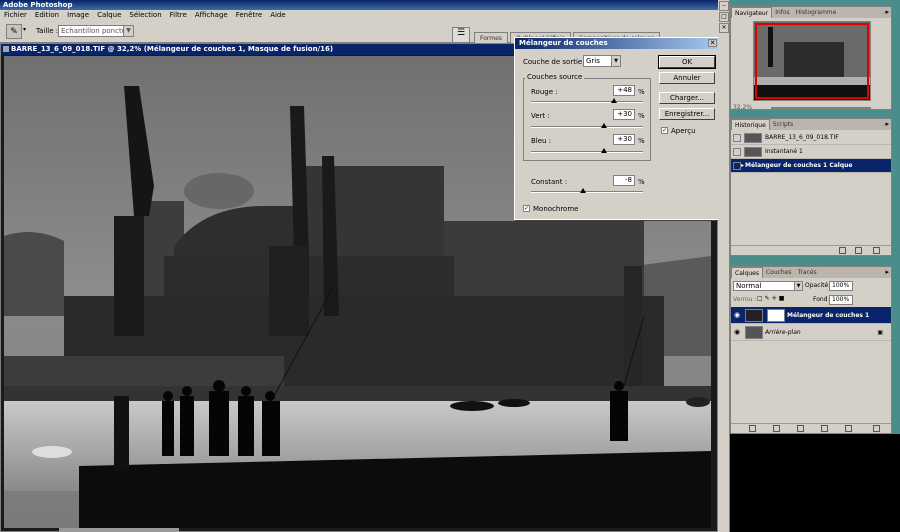 The image size is (900, 532). Describe the element at coordinates (587, 190) in the screenshot. I see `constant-slider` at that location.